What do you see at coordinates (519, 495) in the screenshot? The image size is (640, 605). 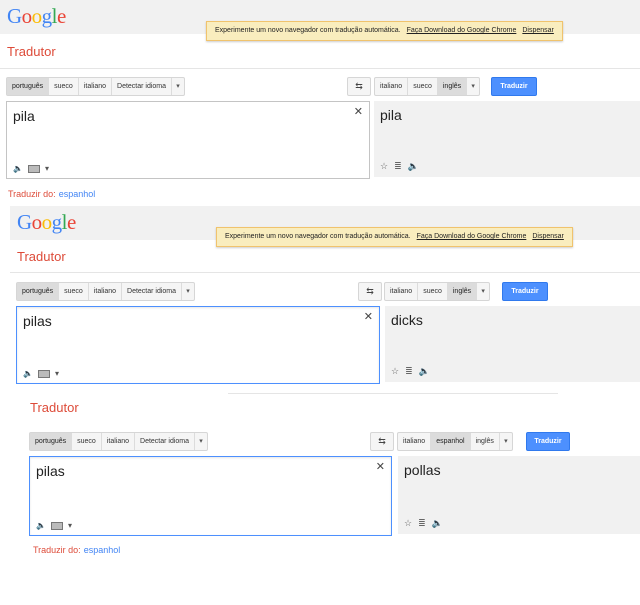 I see `translation-output-box: pollas ☆ ≣ 🔈` at bounding box center [519, 495].